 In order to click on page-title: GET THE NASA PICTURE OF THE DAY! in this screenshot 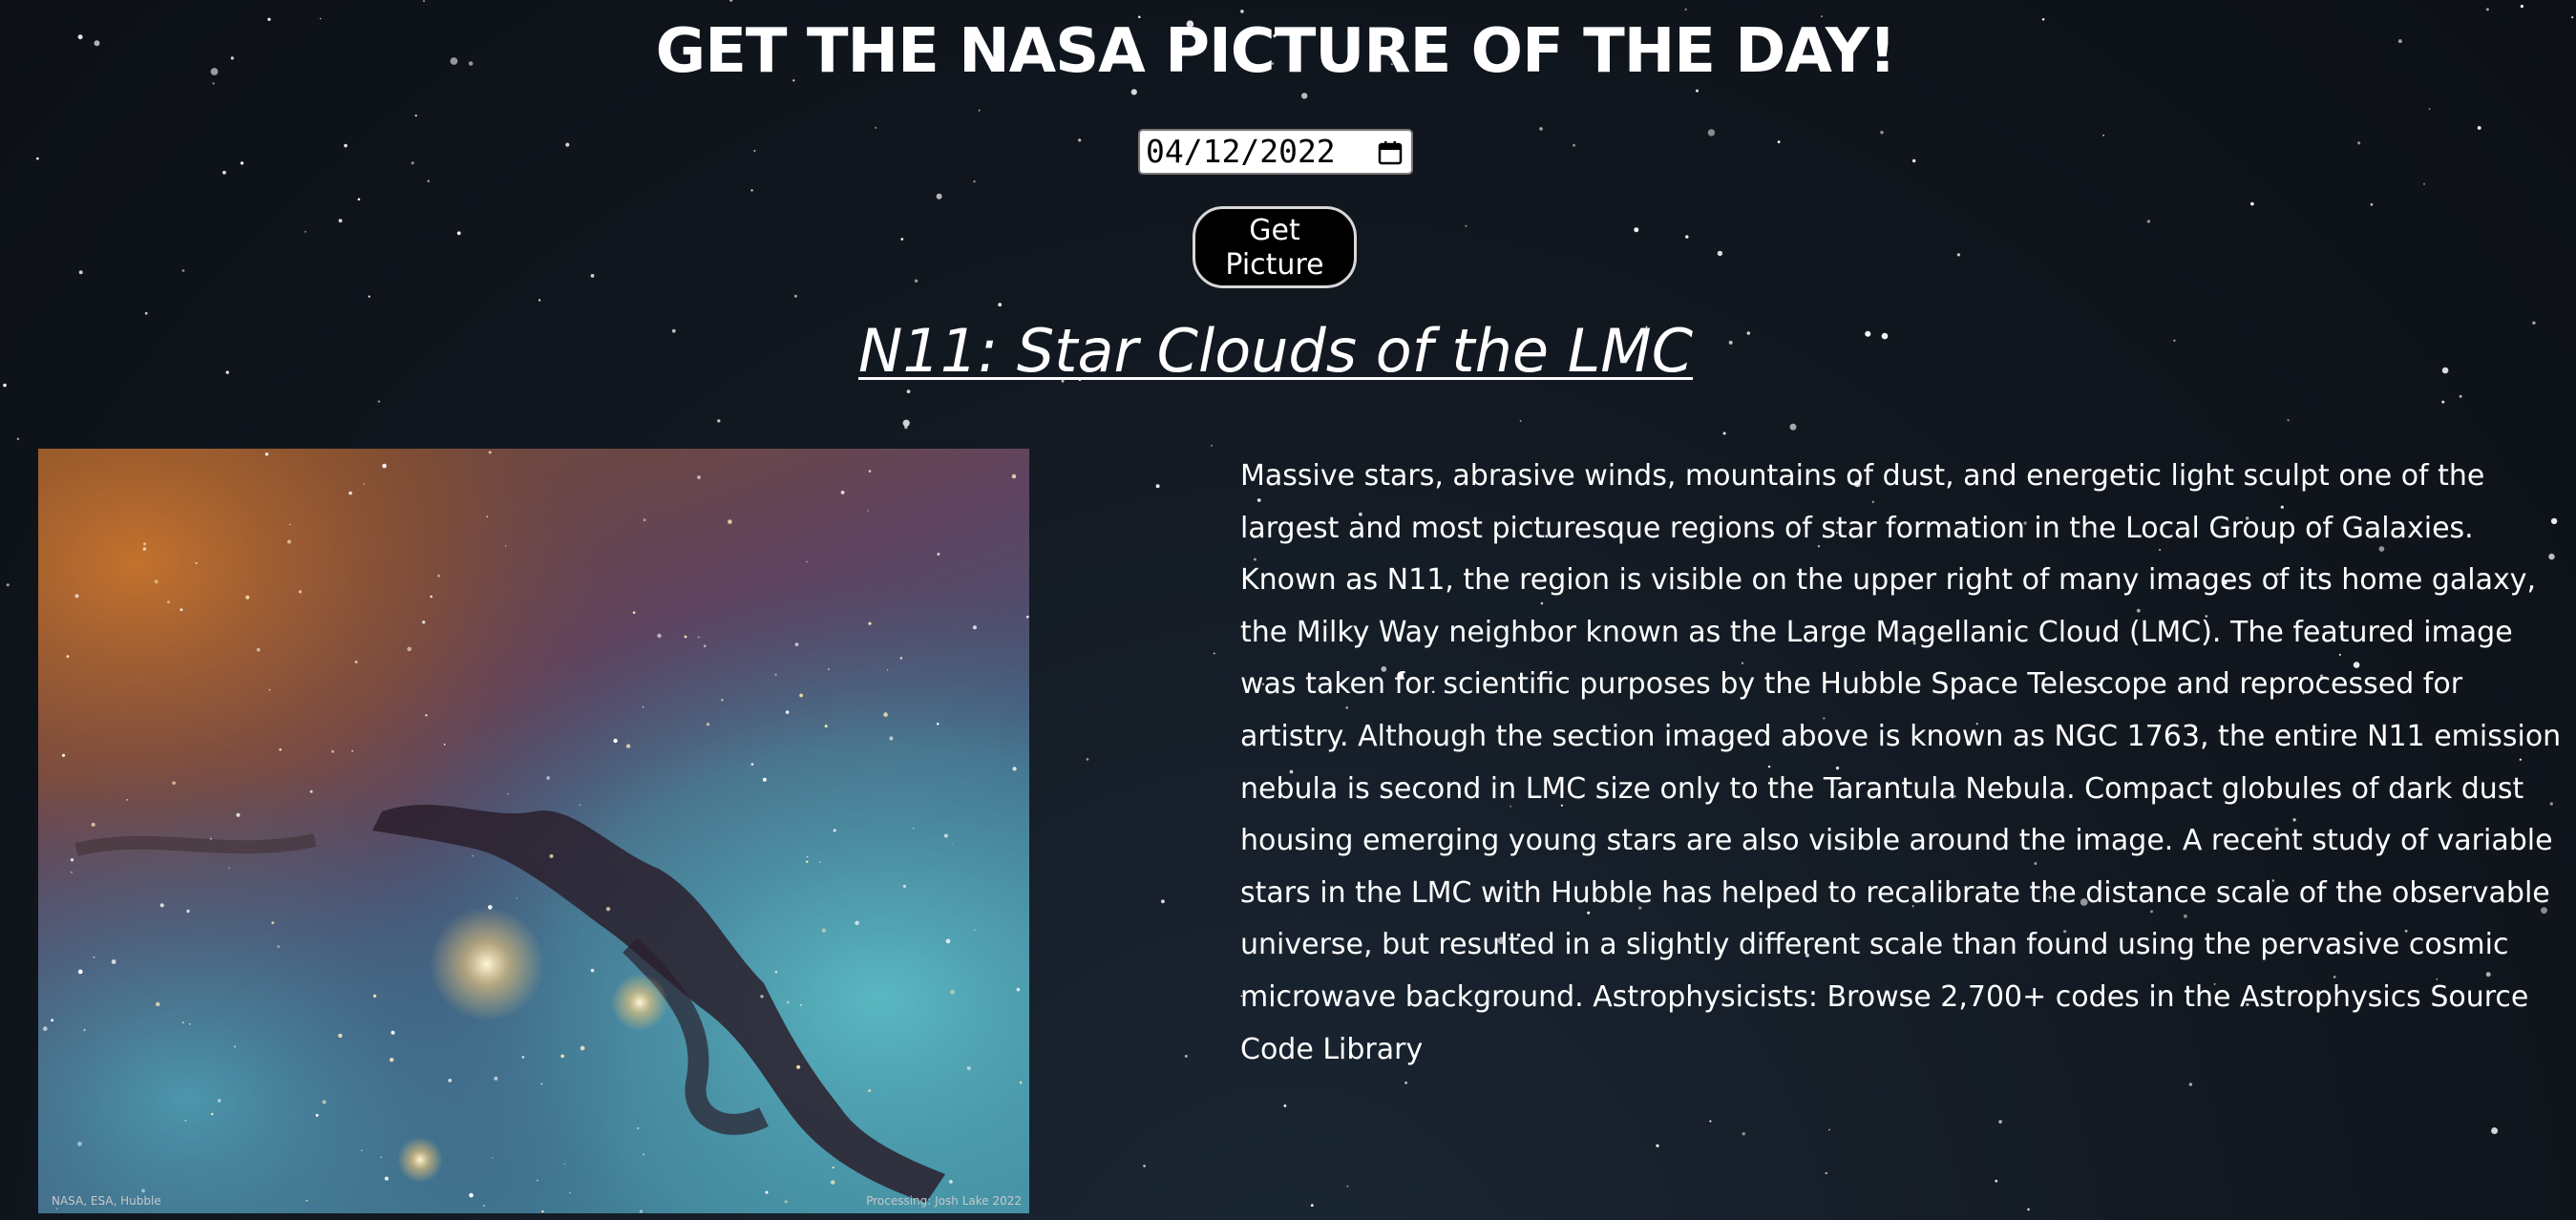, I will do `click(1276, 52)`.